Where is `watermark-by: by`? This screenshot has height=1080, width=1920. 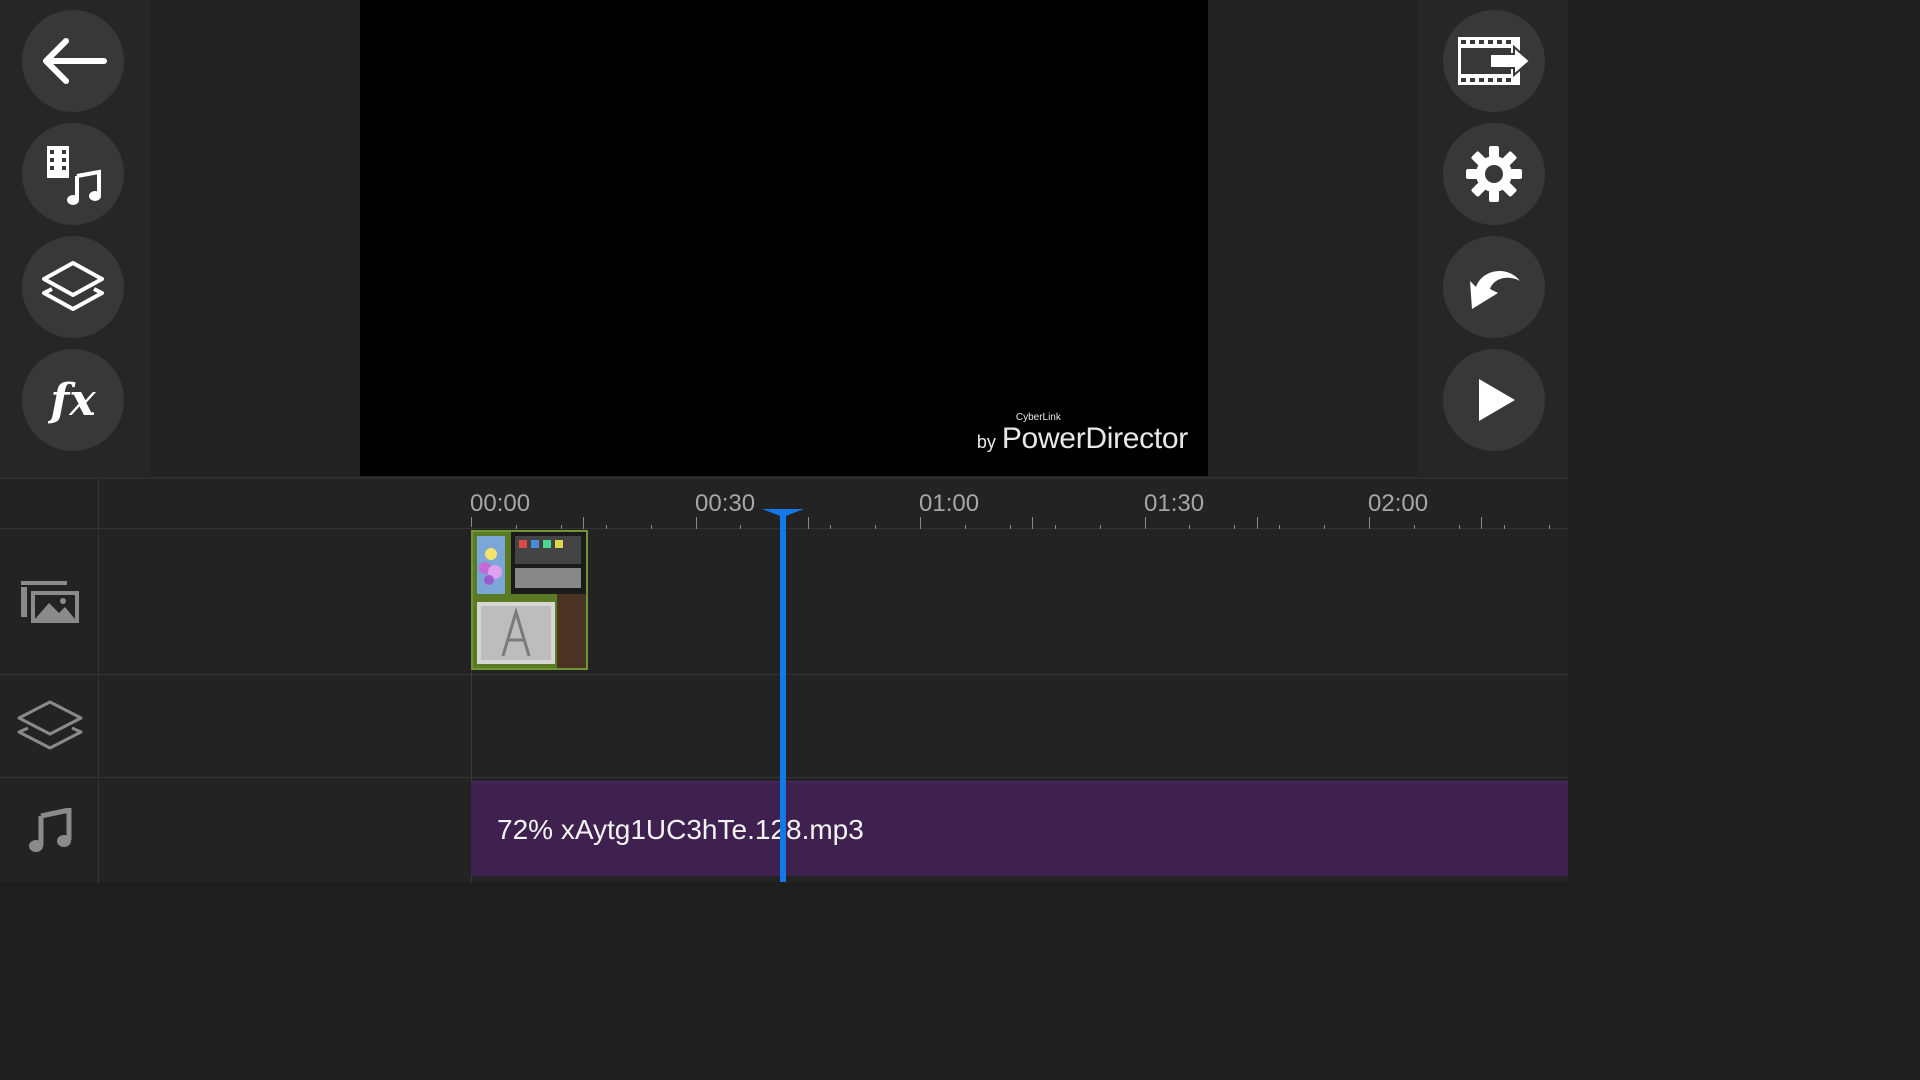 watermark-by: by is located at coordinates (986, 442).